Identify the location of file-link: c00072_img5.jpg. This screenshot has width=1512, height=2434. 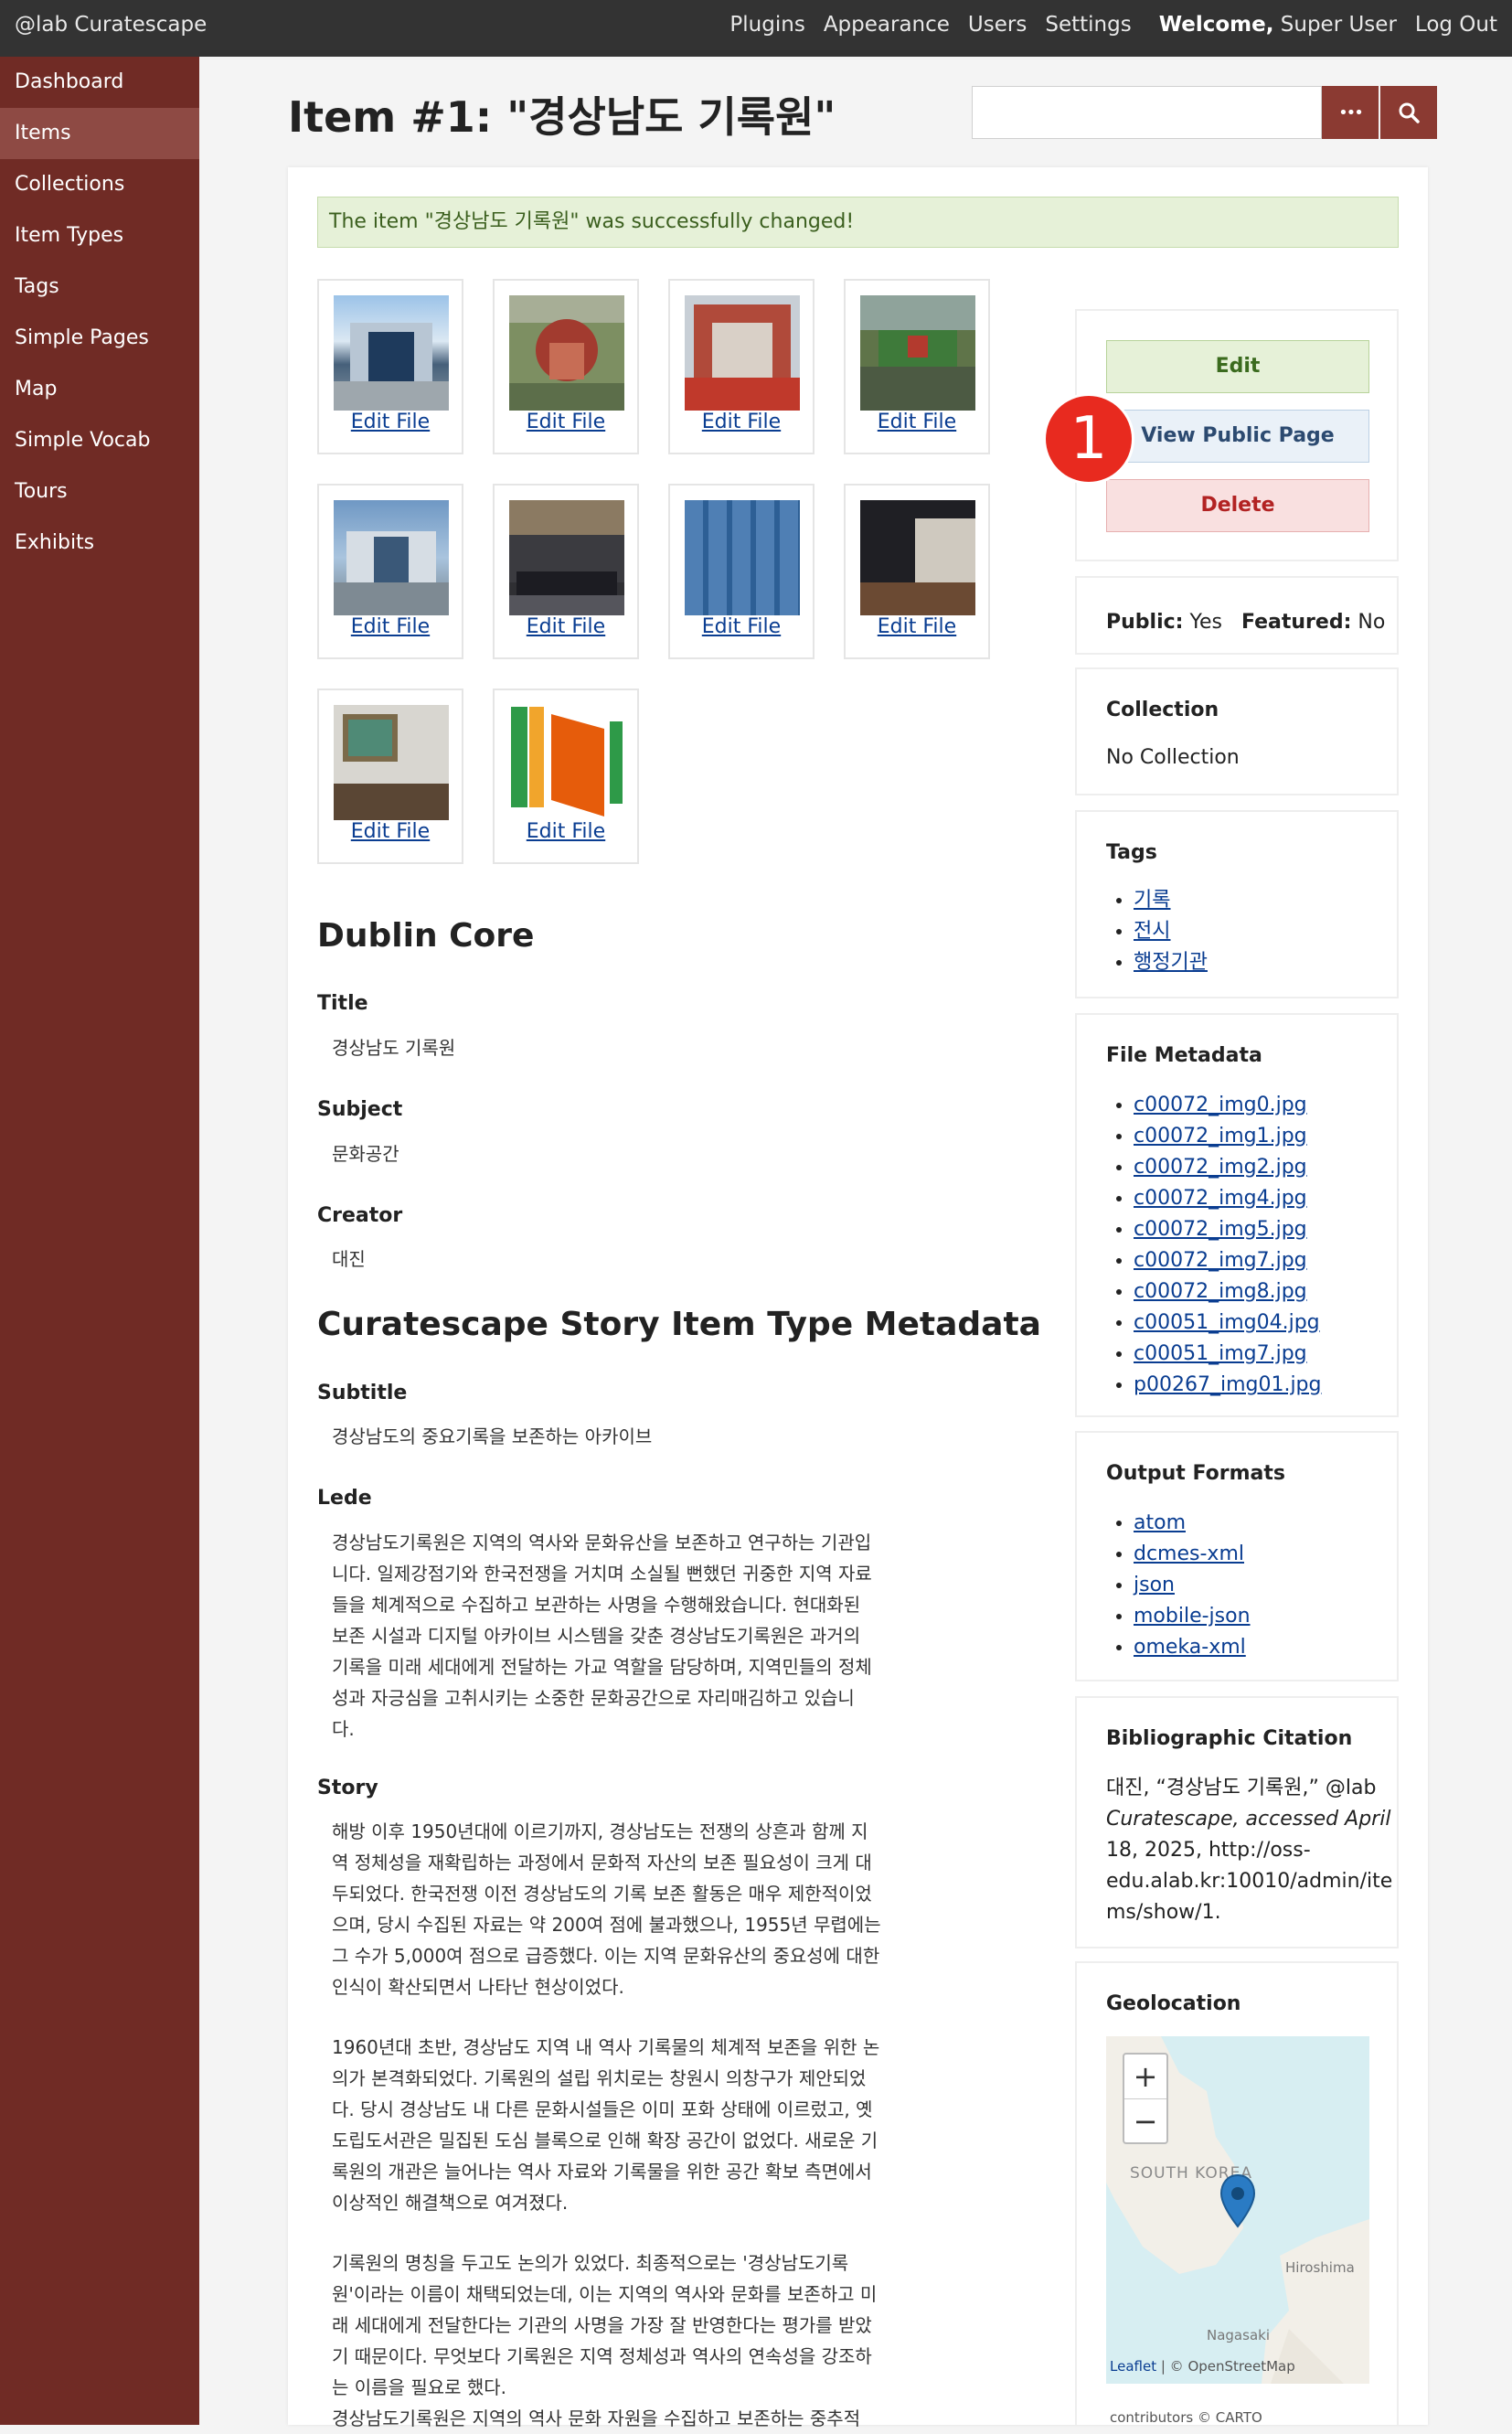
(1220, 1229).